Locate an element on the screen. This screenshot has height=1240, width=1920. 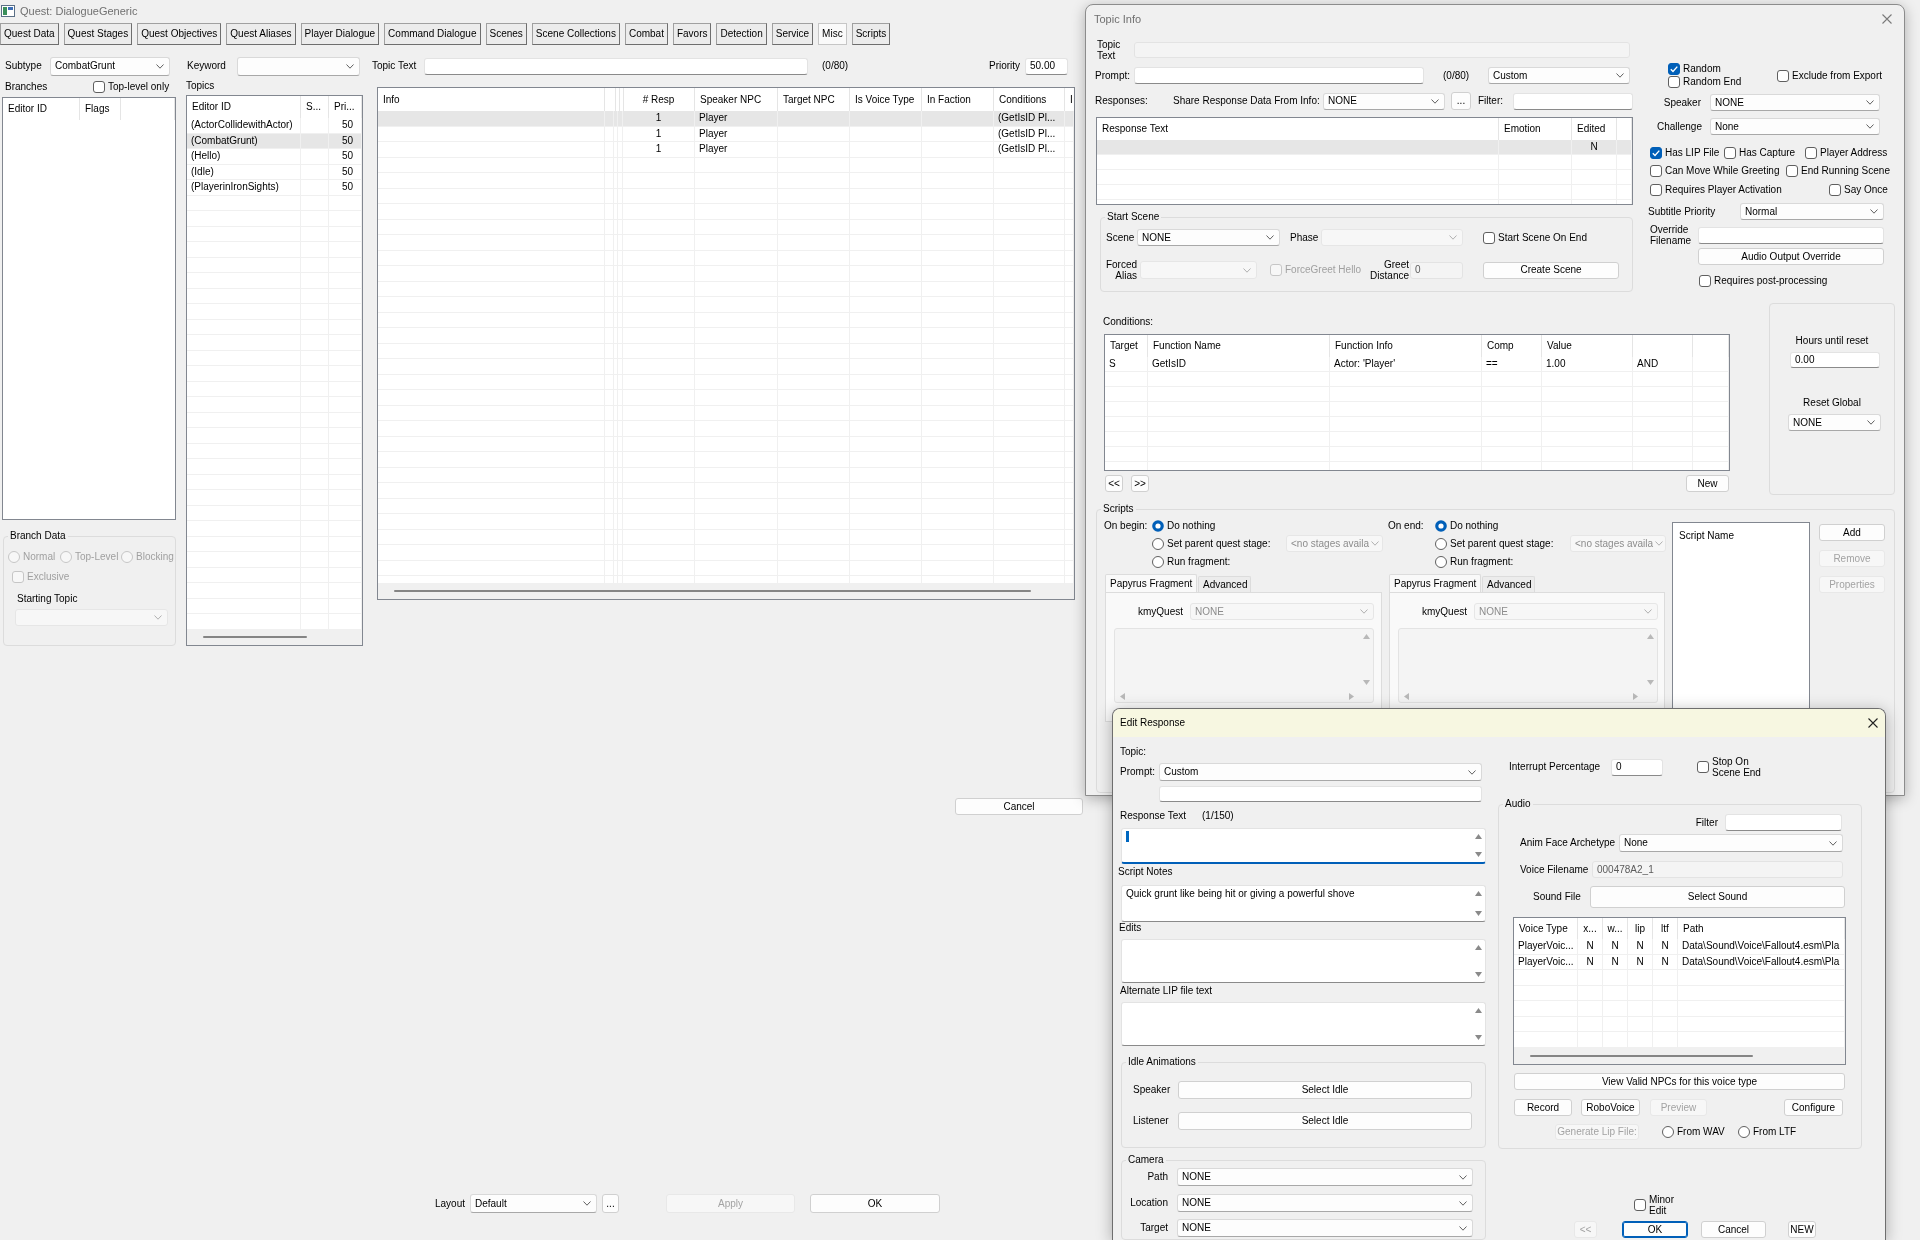
column-header: I is located at coordinates (1071, 99).